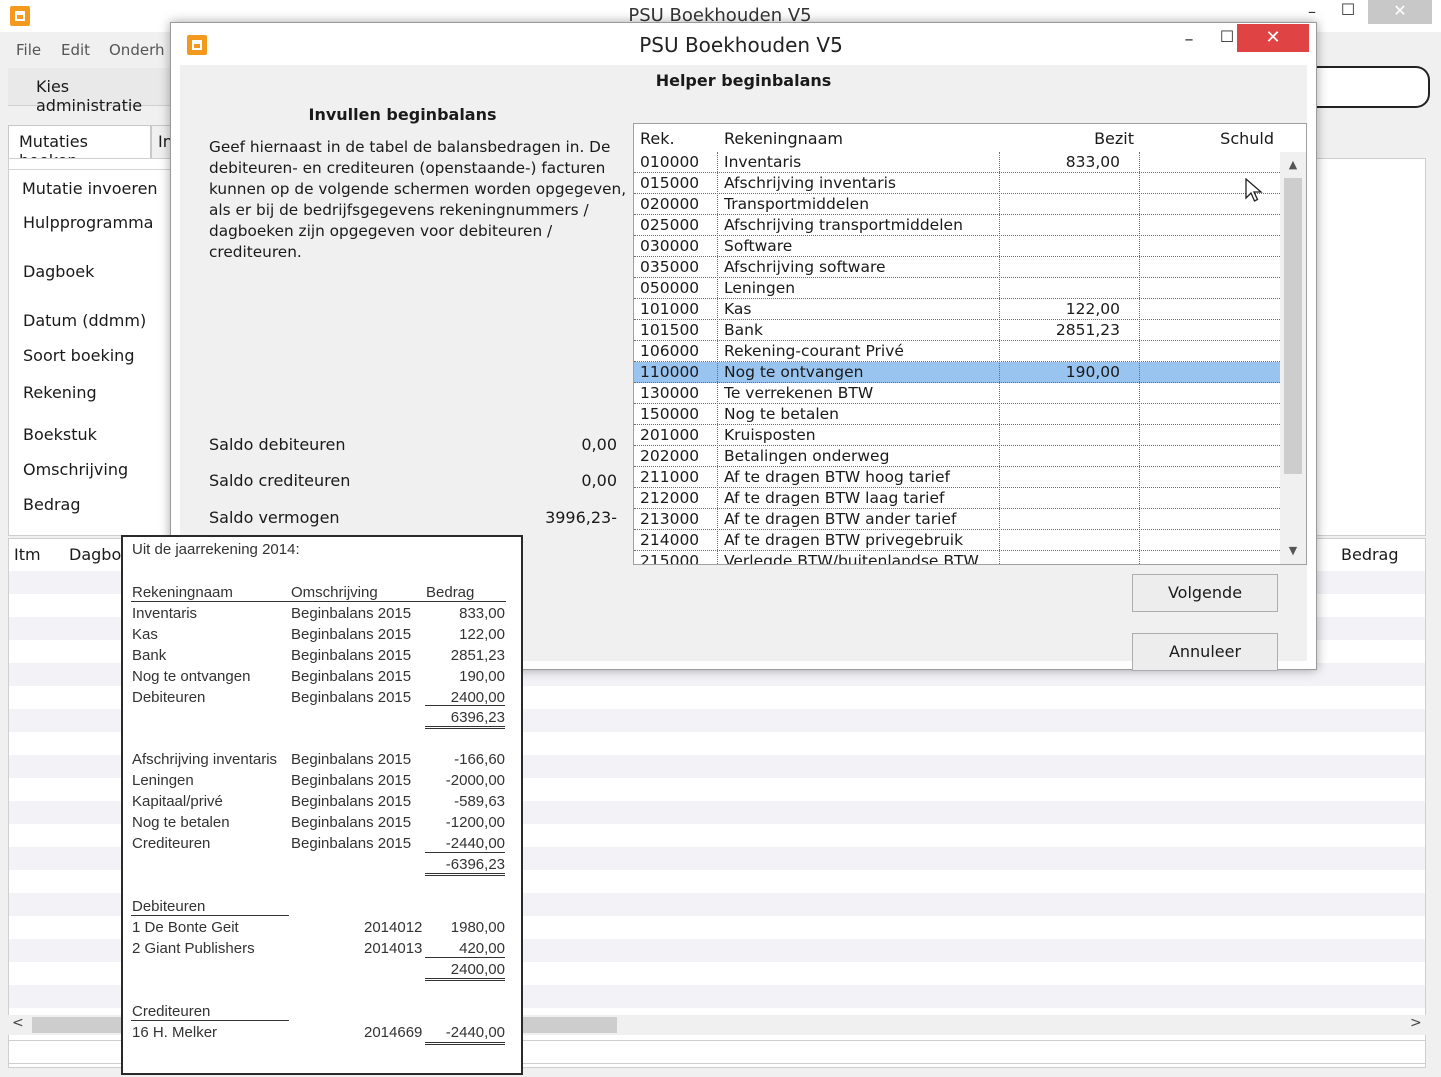 Image resolution: width=1441 pixels, height=1077 pixels. What do you see at coordinates (351, 843) in the screenshot?
I see `report-cell-omschrijving: Beginbalans 2015` at bounding box center [351, 843].